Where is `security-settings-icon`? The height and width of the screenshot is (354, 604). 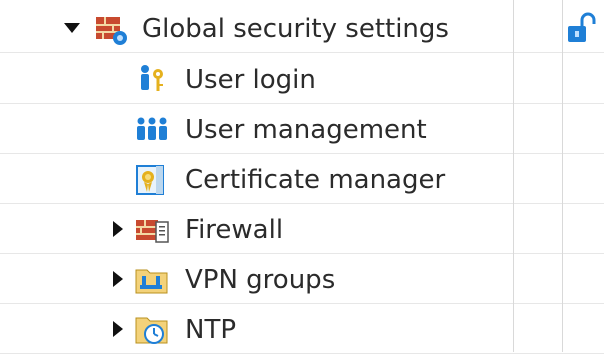
security-settings-icon is located at coordinates (111, 31).